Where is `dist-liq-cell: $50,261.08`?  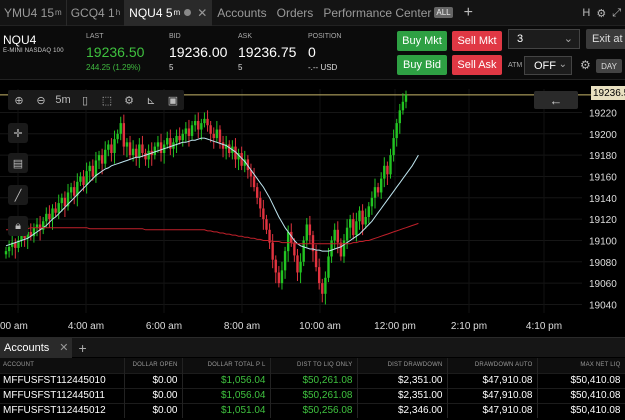
dist-liq-cell: $50,261.08 is located at coordinates (314, 395).